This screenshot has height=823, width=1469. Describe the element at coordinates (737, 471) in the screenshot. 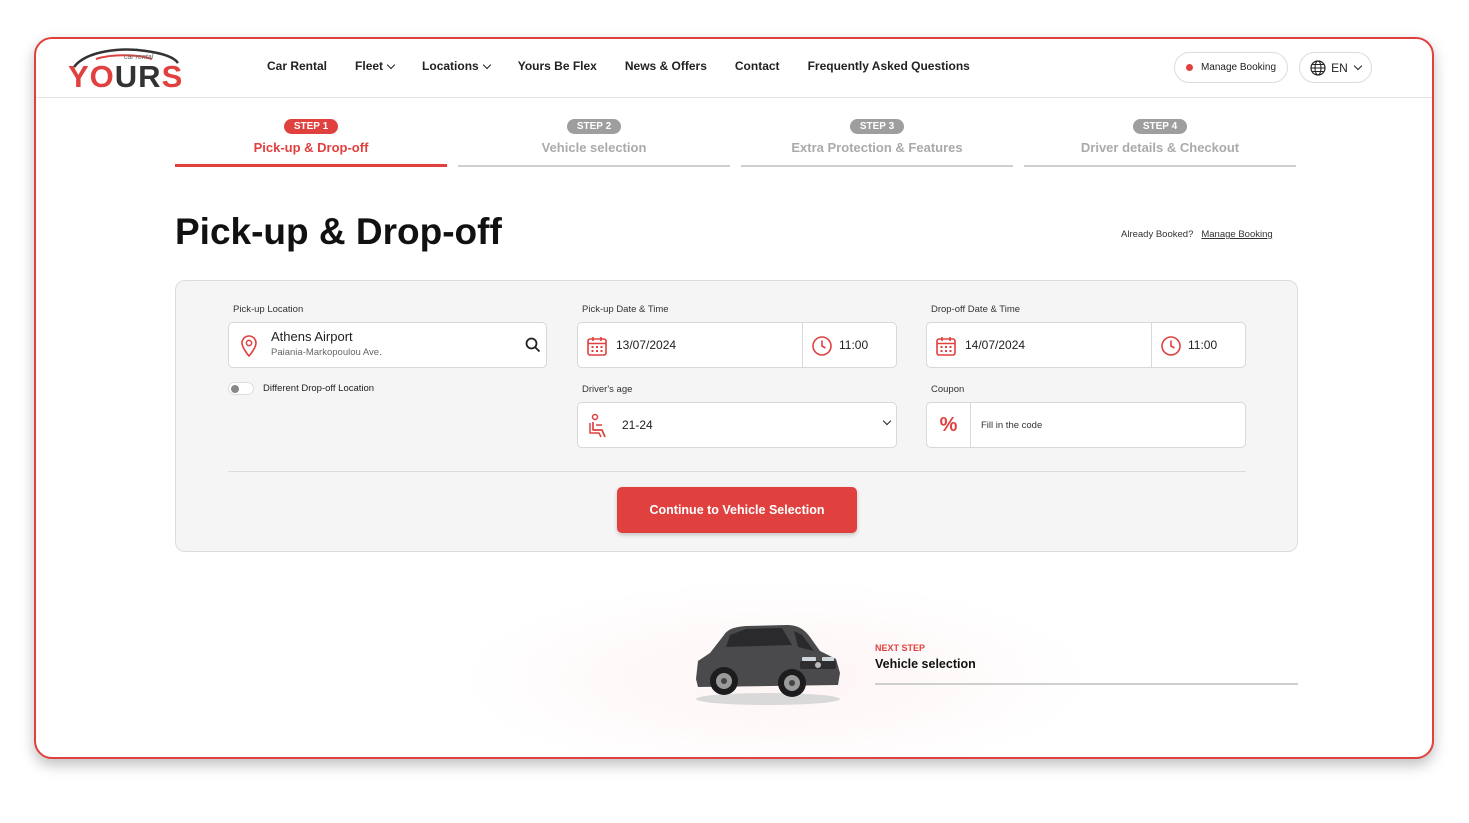

I see `form-divider` at that location.